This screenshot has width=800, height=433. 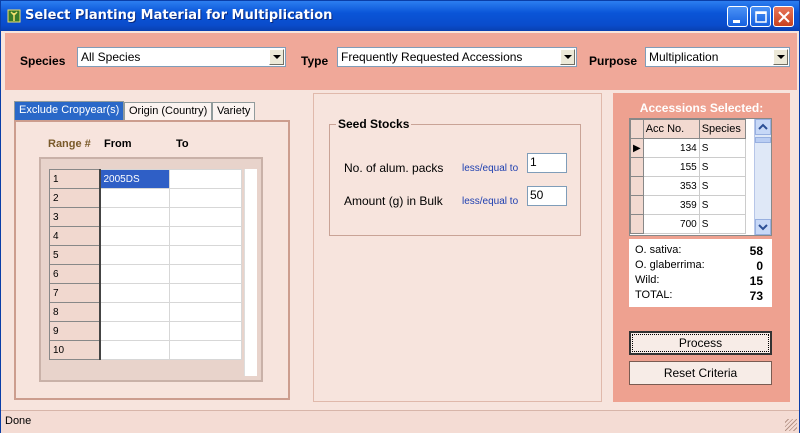 What do you see at coordinates (763, 127) in the screenshot?
I see `scroll-up-icon` at bounding box center [763, 127].